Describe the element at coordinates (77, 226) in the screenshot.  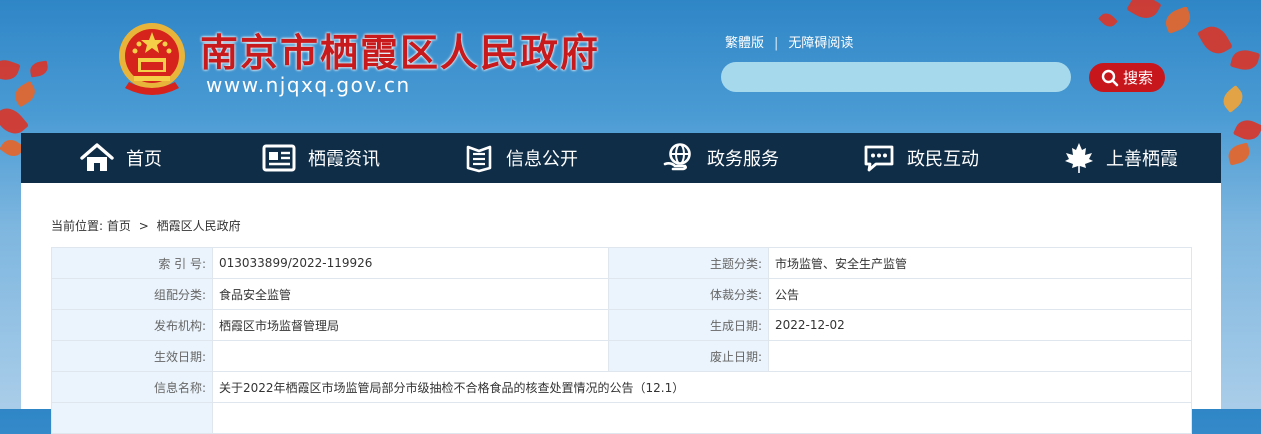
I see `breadcrumb-prefix: 当前位置:` at that location.